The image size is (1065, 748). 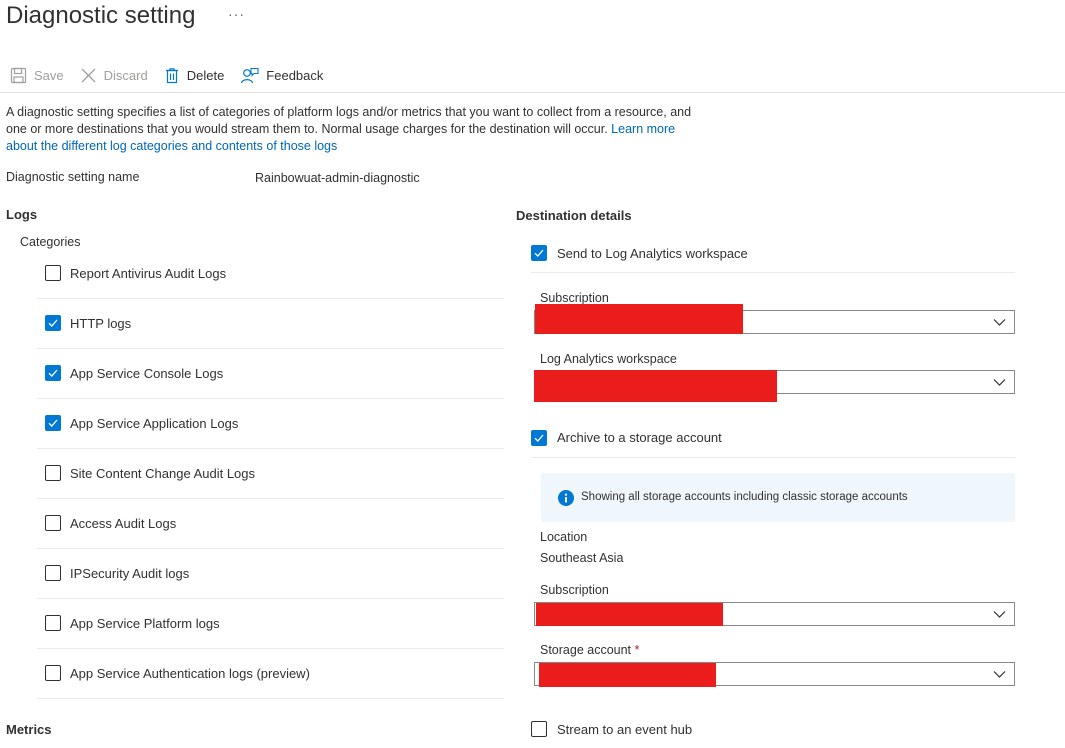 What do you see at coordinates (73, 177) in the screenshot?
I see `setting-name-label: Diagnostic setting name` at bounding box center [73, 177].